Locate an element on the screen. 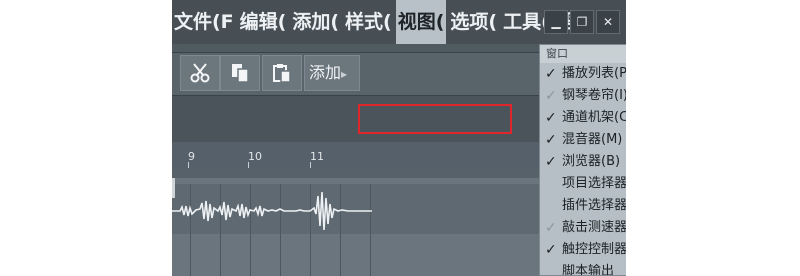 Image resolution: width=800 pixels, height=276 pixels. menu-item-label: 混音器(M) is located at coordinates (592, 139).